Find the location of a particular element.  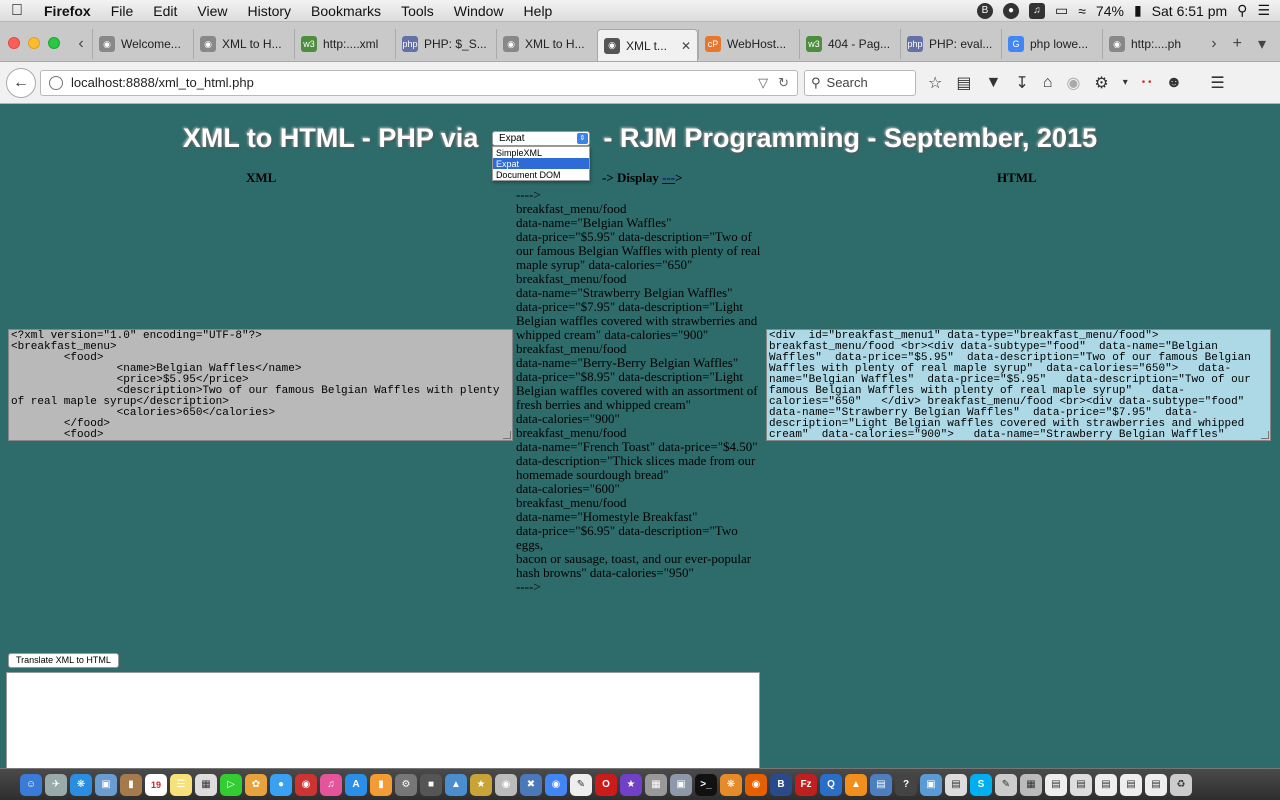

finder-icon: ☺ is located at coordinates (31, 784).